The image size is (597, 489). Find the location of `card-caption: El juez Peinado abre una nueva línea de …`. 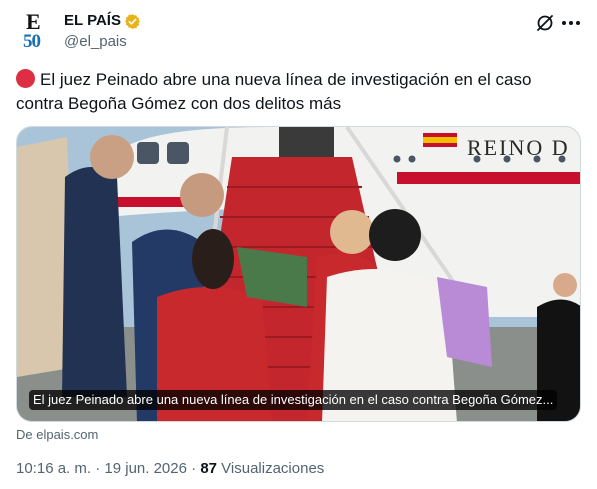

card-caption: El juez Peinado abre una nueva línea de … is located at coordinates (293, 400).